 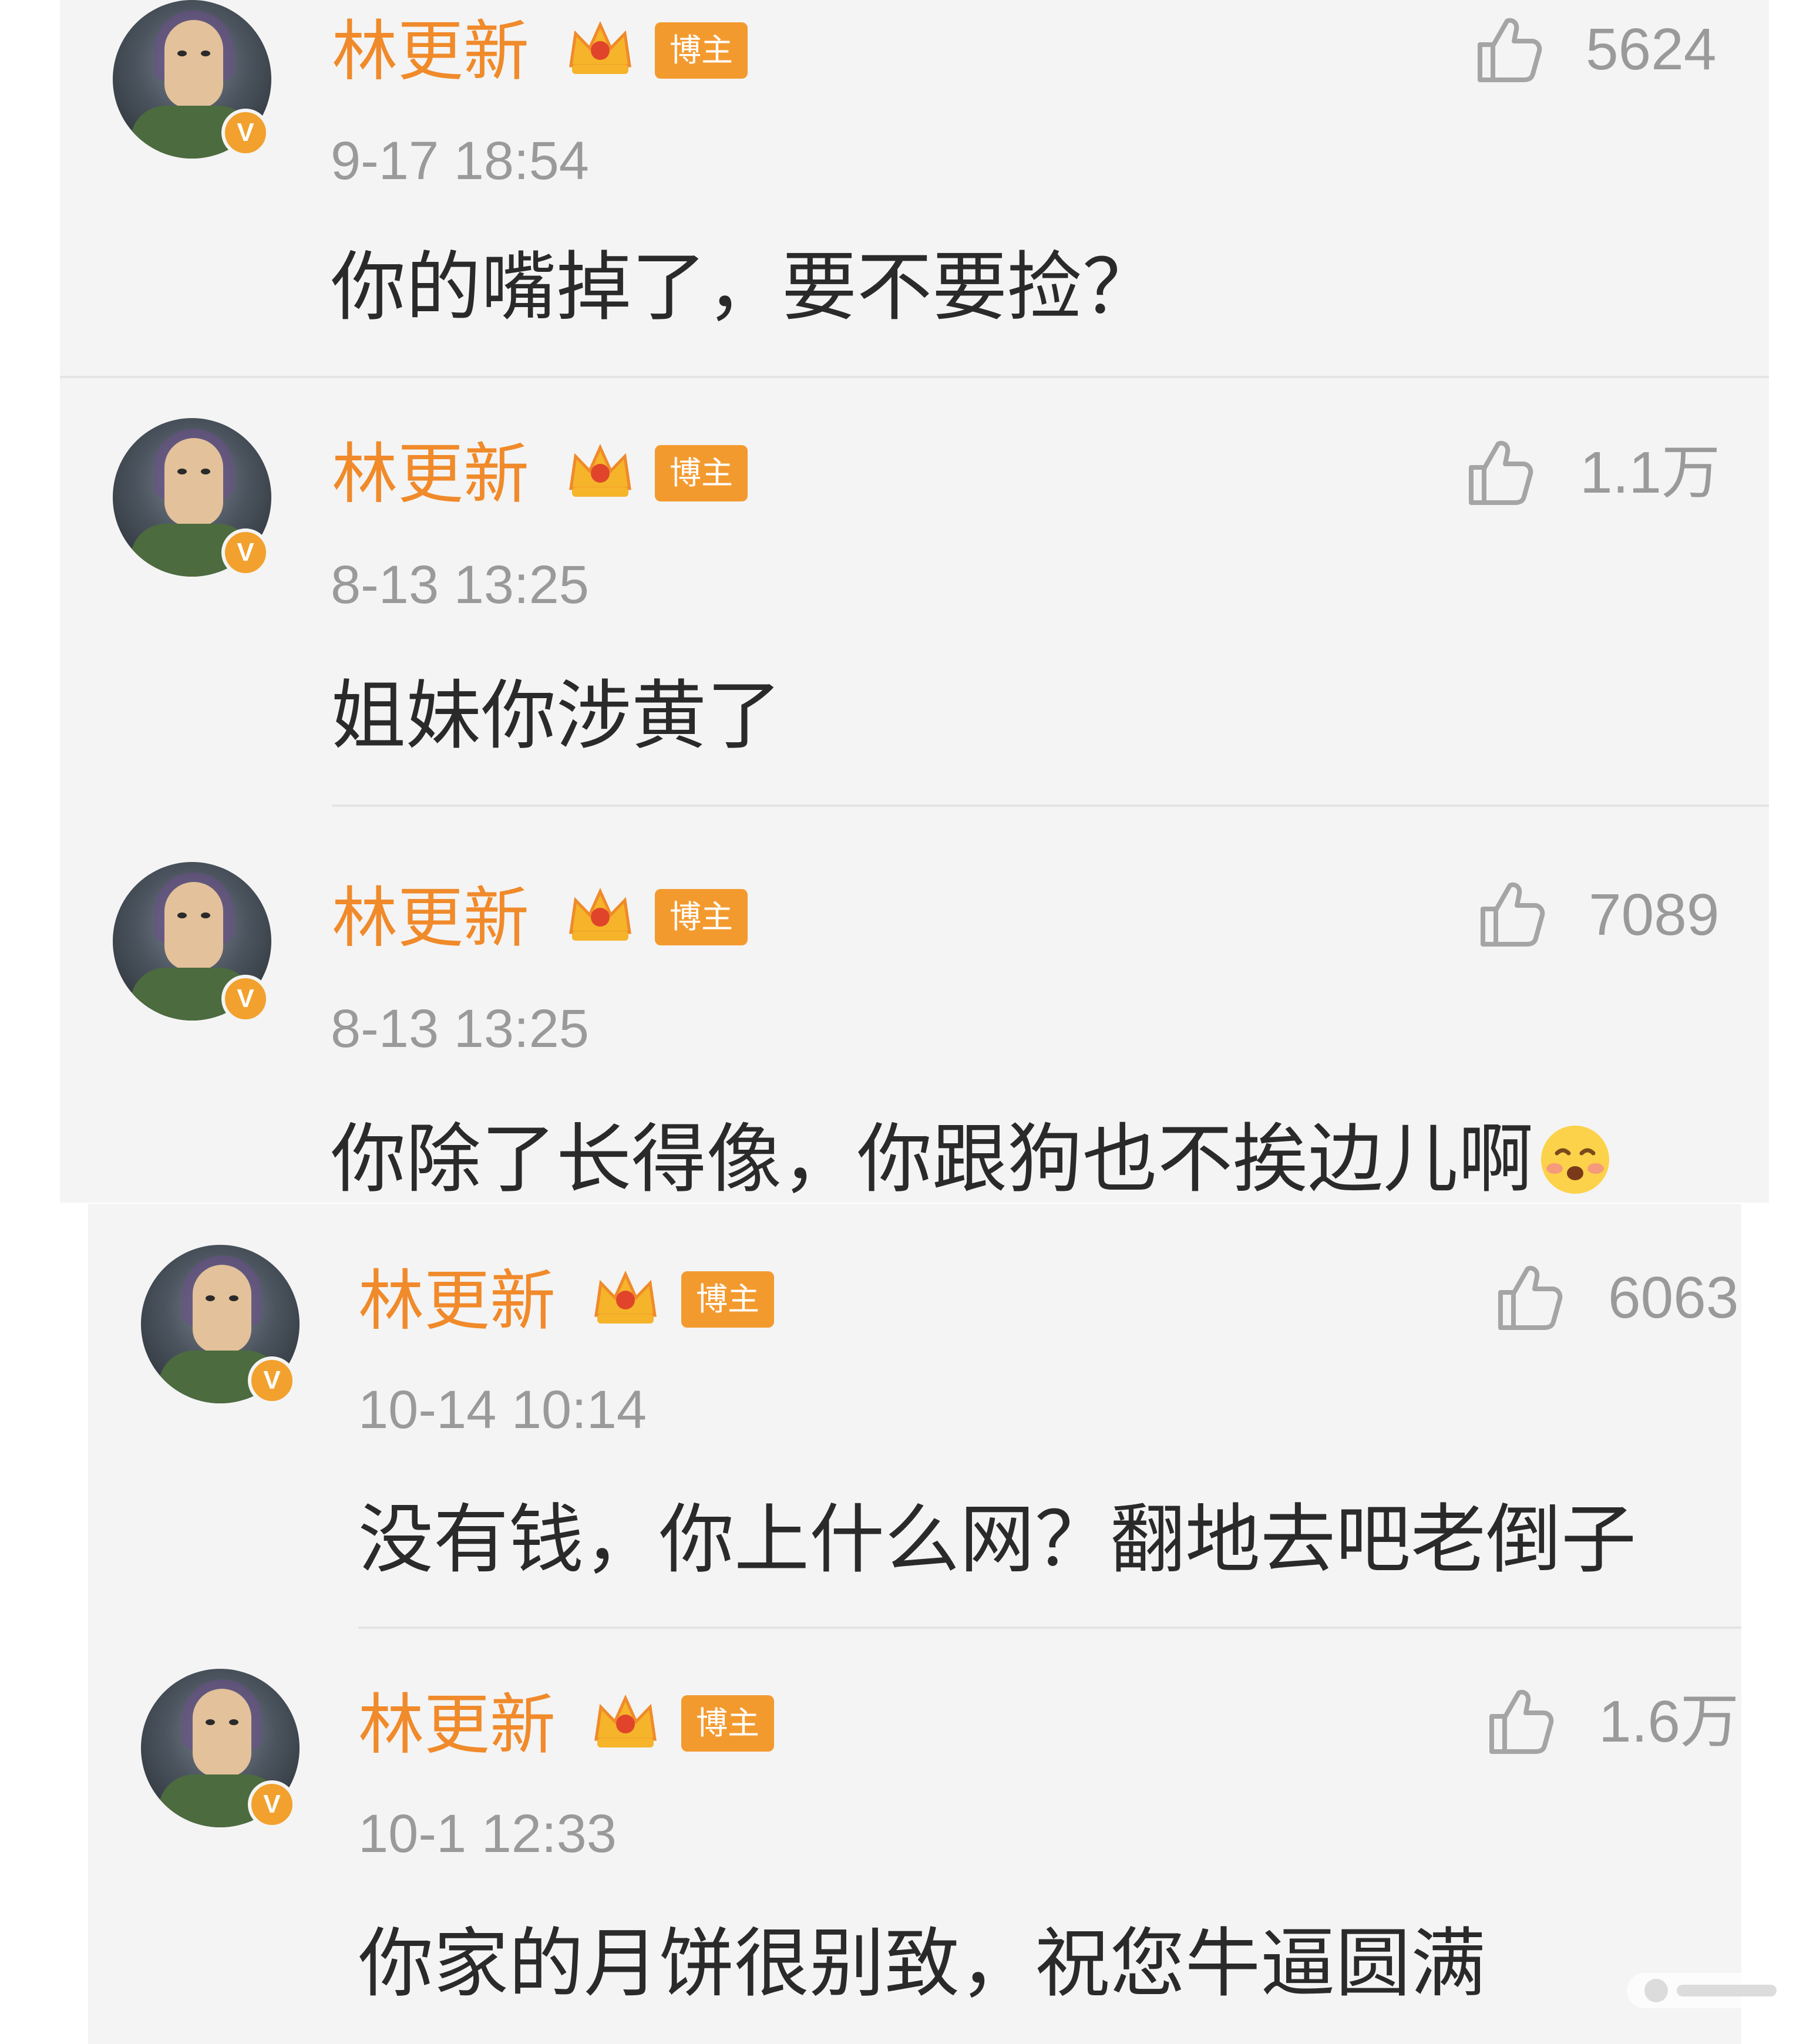 What do you see at coordinates (503, 1410) in the screenshot?
I see `timestamp: 10-14 10:14` at bounding box center [503, 1410].